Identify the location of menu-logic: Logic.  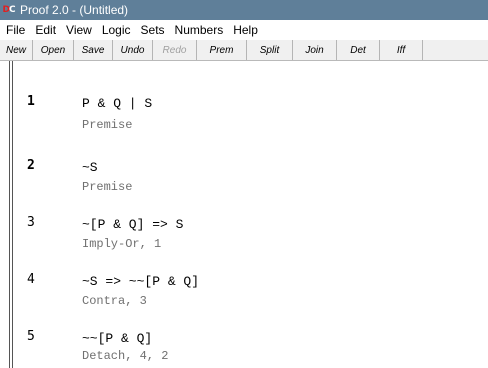
(116, 30).